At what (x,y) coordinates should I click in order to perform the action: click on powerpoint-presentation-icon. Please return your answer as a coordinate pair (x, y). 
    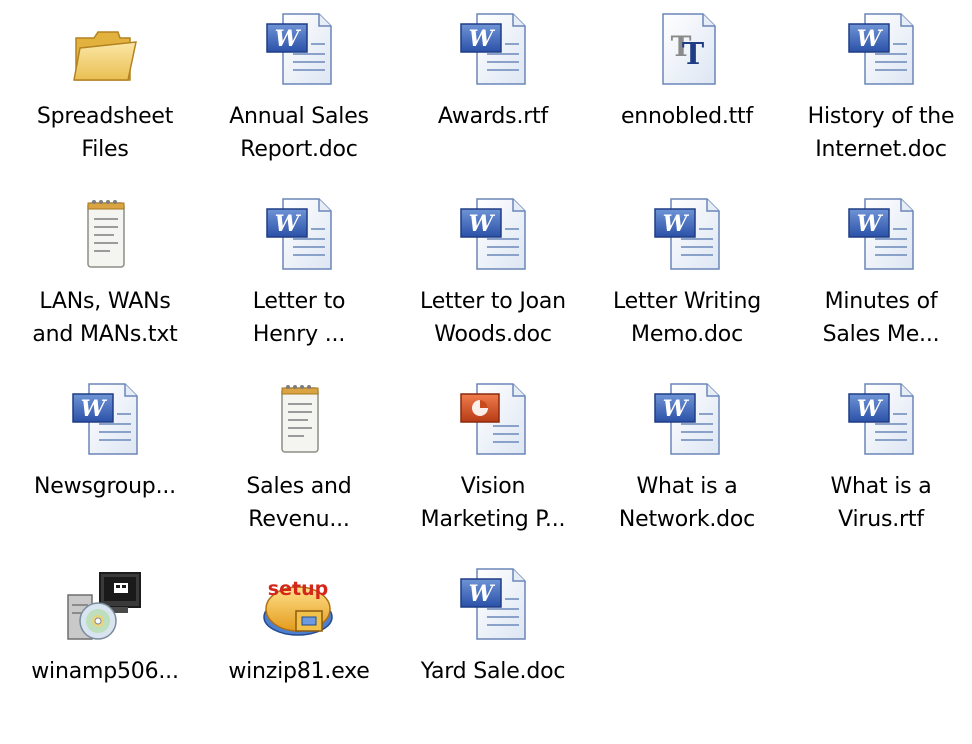
    Looking at the image, I should click on (493, 418).